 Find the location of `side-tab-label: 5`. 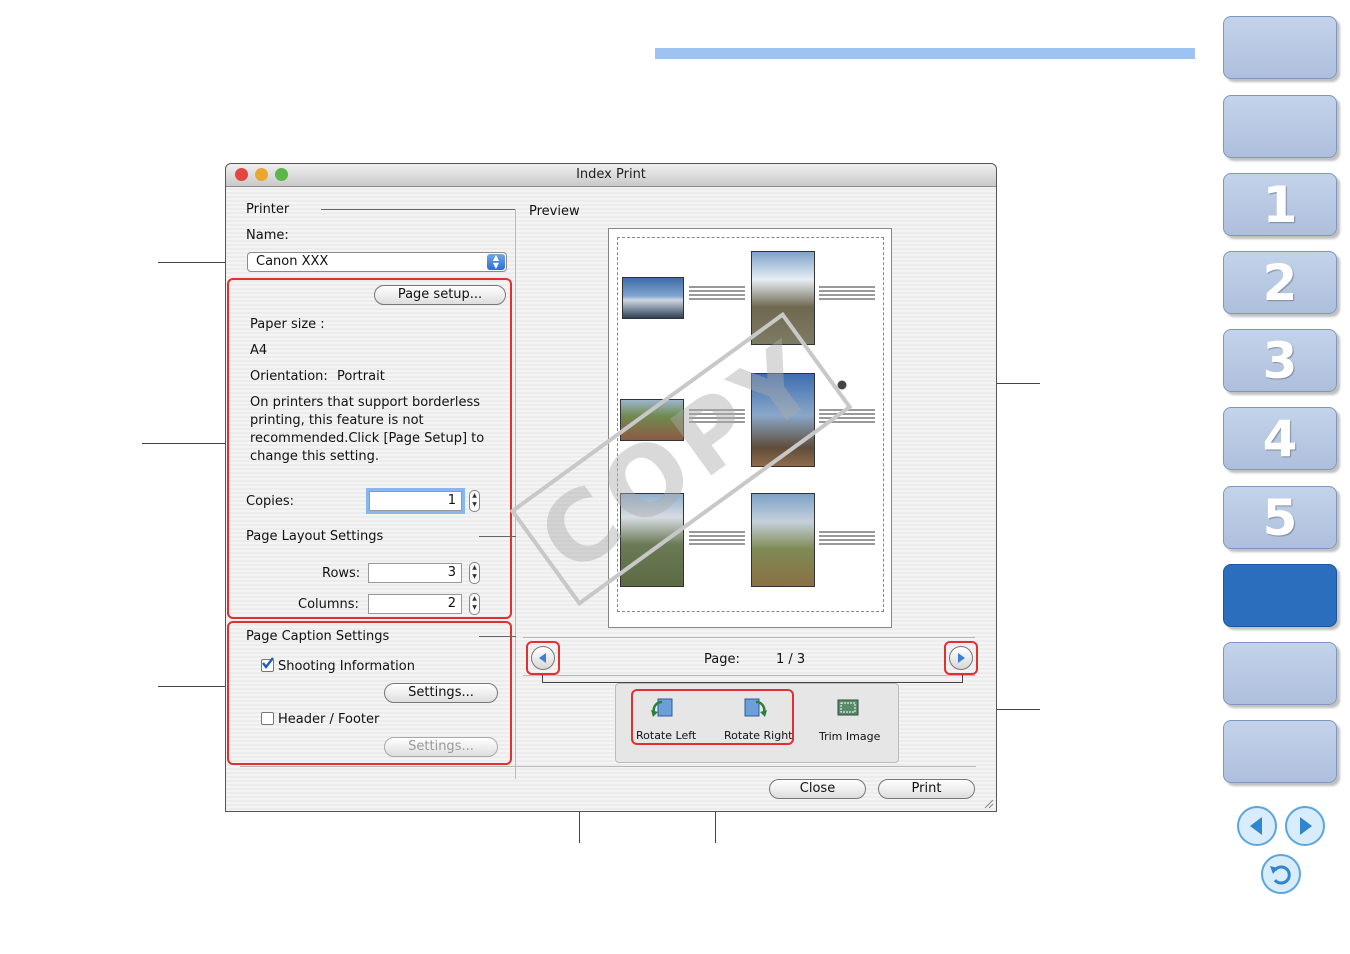

side-tab-label: 5 is located at coordinates (1280, 517).